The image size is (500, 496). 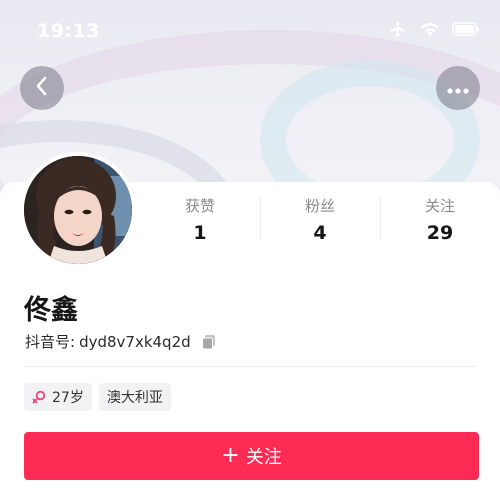 I want to click on location-tag: 澳大利亚, so click(x=134, y=397).